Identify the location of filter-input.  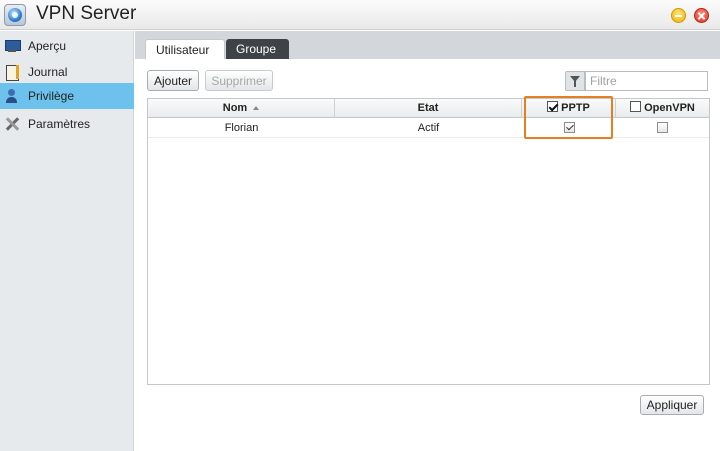
(646, 81).